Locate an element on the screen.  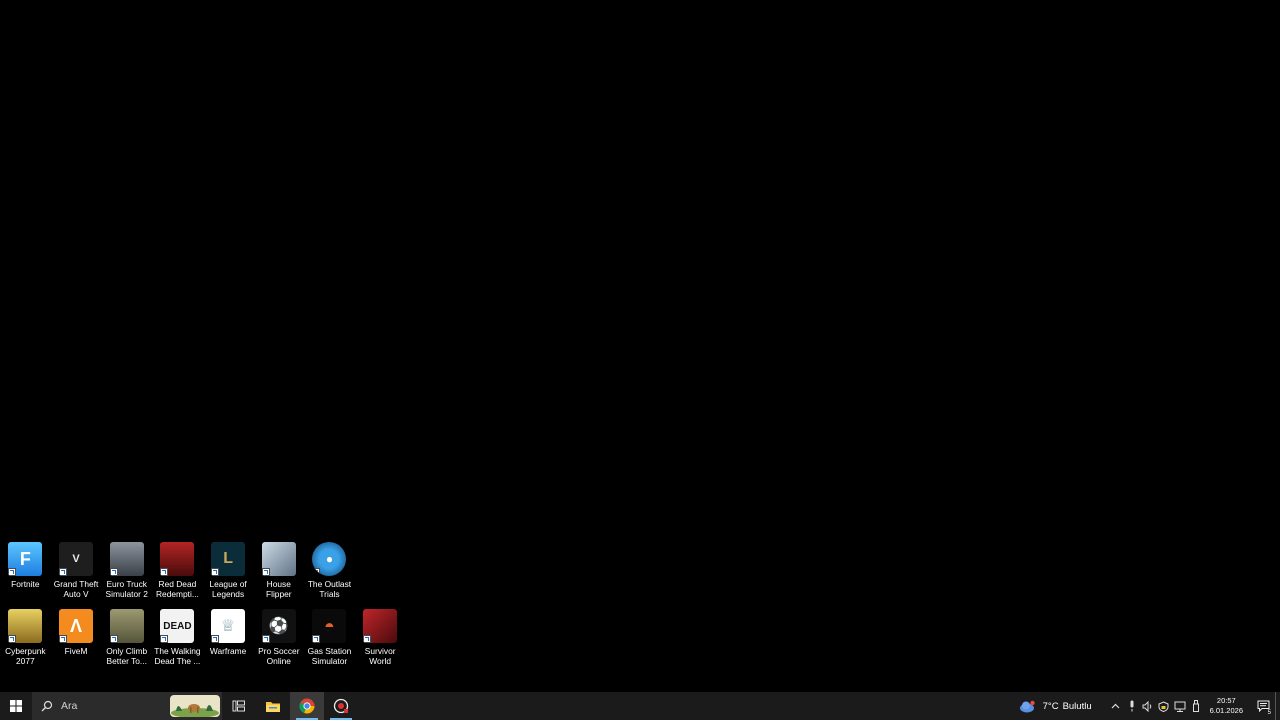
network-icon is located at coordinates (1180, 706).